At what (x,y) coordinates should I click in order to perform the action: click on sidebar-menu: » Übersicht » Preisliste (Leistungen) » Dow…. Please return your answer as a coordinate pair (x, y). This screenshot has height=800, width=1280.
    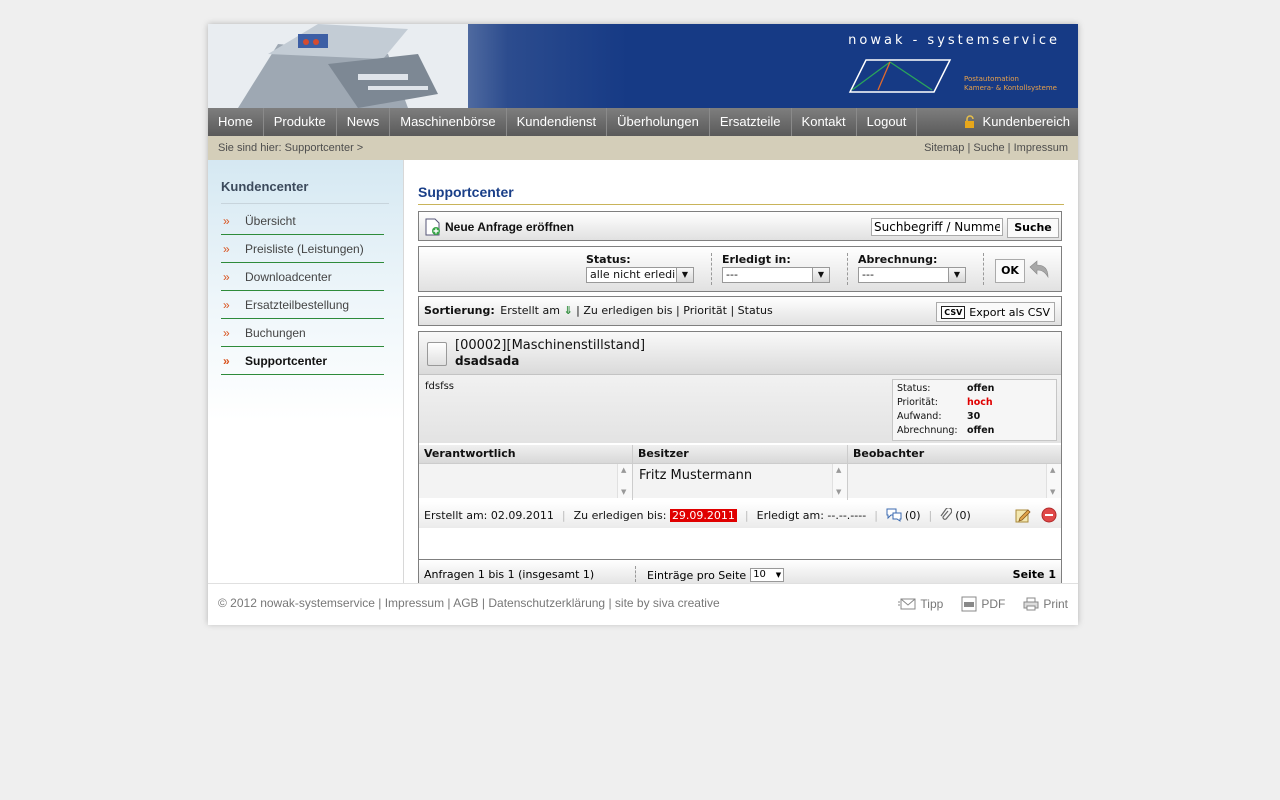
    Looking at the image, I should click on (302, 292).